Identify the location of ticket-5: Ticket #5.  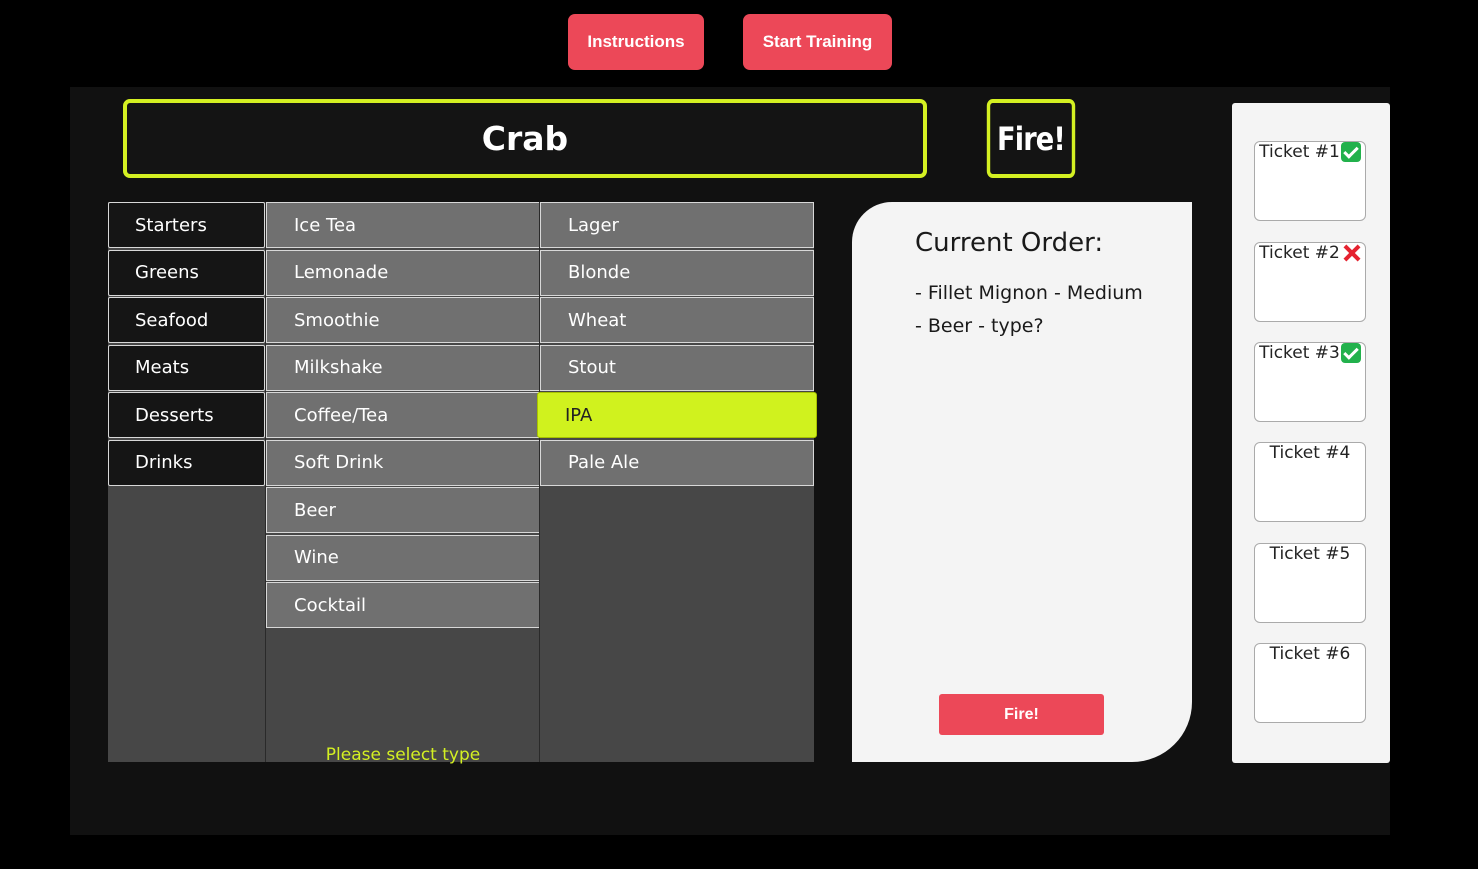
(1310, 583).